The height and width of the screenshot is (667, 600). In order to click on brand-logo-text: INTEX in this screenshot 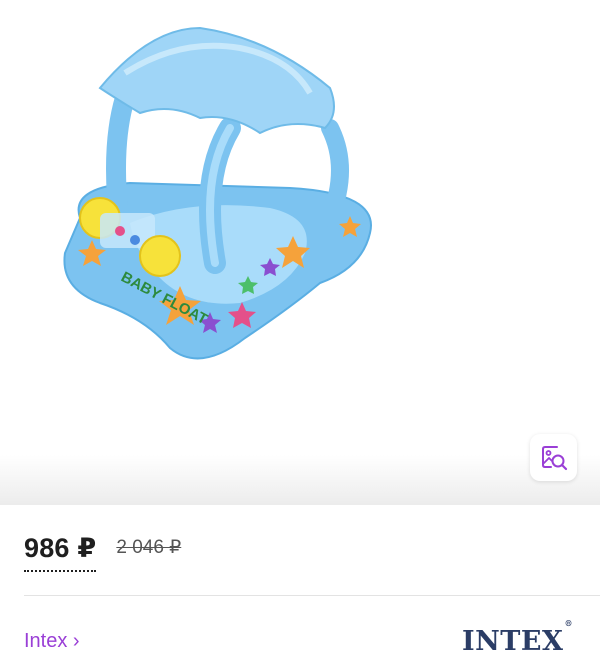, I will do `click(513, 641)`.